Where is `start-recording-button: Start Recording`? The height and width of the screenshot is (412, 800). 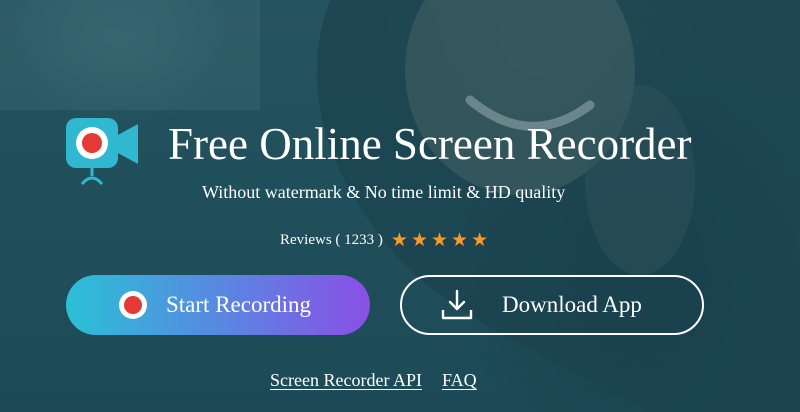 start-recording-button: Start Recording is located at coordinates (218, 305).